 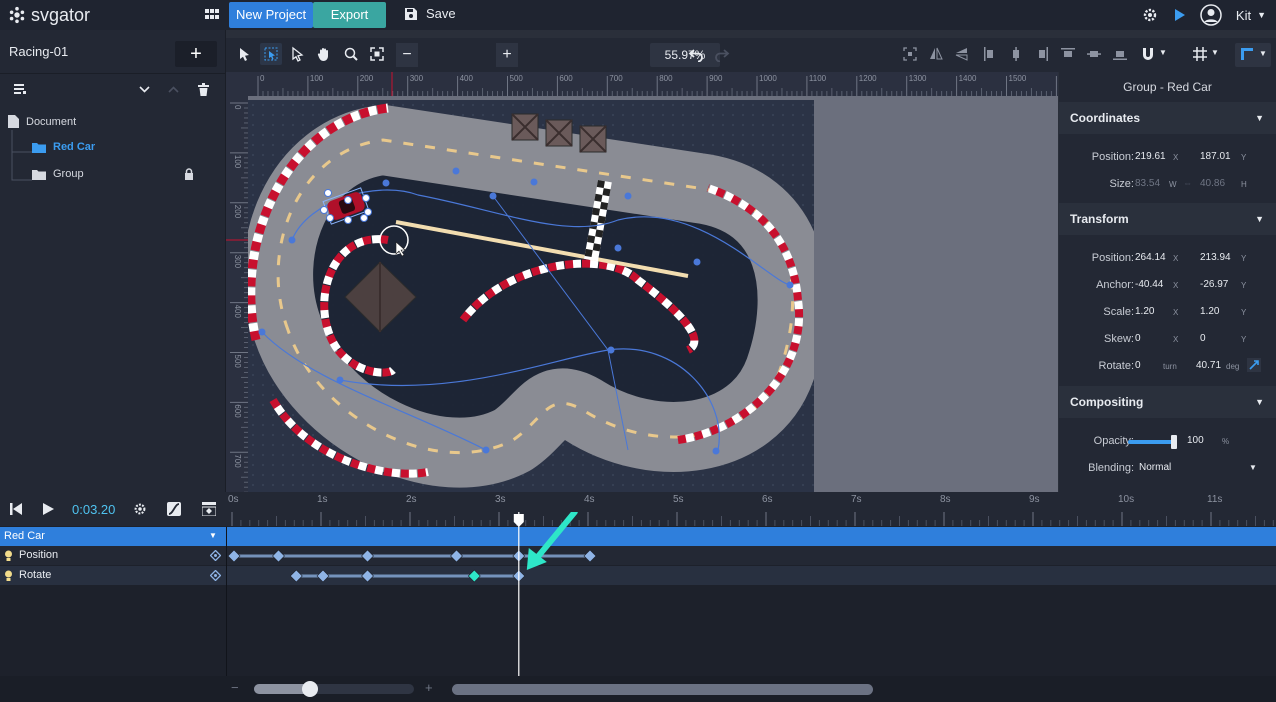 I want to click on align-top-icon, so click(x=1068, y=54).